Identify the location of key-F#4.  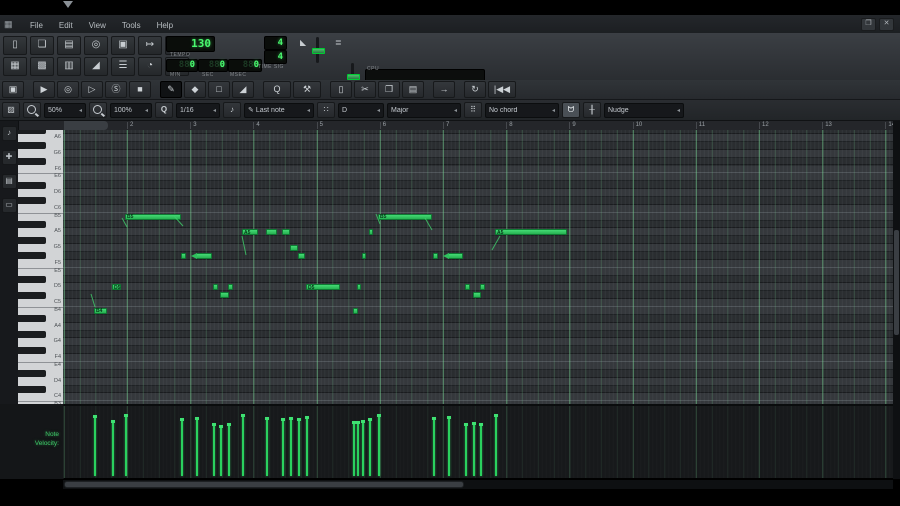
(32, 350).